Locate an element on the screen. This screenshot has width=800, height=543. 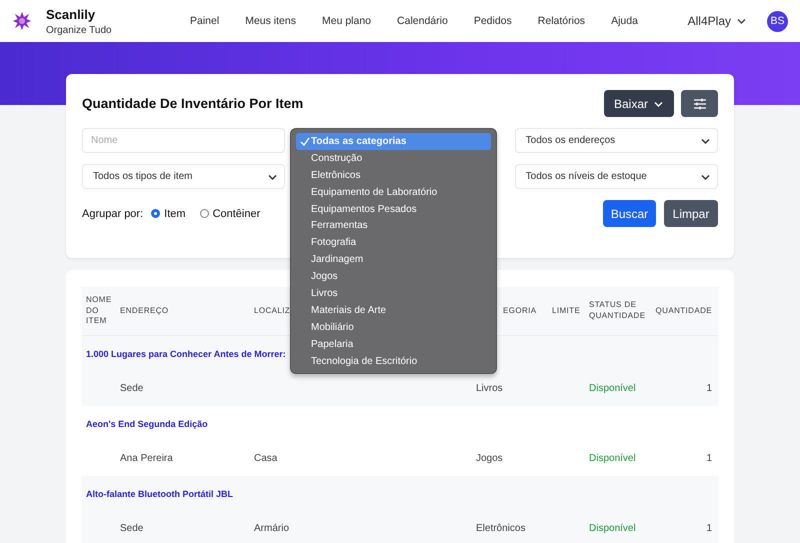
card-title: Quantidade De Inventário Por Item is located at coordinates (193, 103).